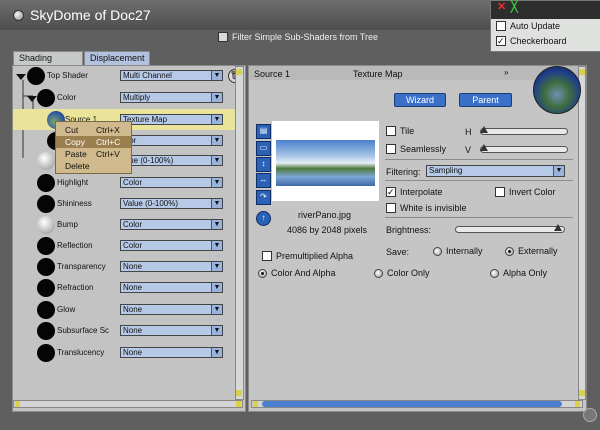  What do you see at coordinates (524, 148) in the screenshot?
I see `tile-v-slider` at bounding box center [524, 148].